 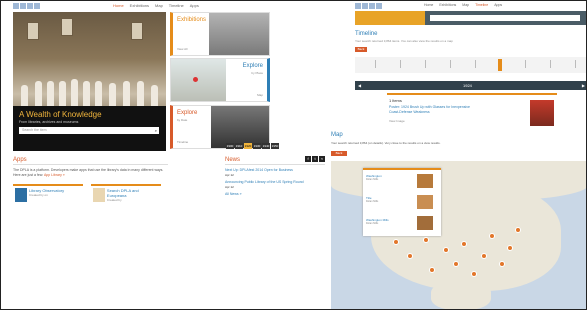 I want to click on chevron-left-icon: ◀, so click(x=359, y=85).